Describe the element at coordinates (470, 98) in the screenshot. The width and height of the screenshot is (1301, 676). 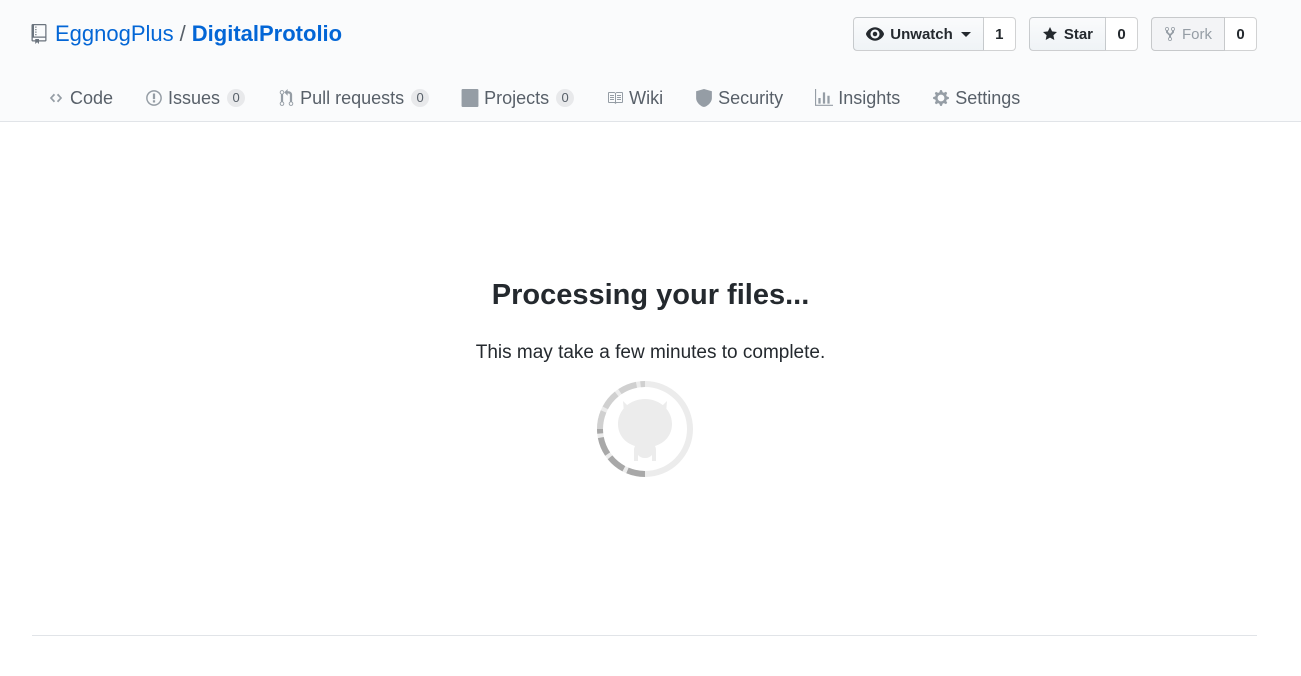
I see `project-icon` at that location.